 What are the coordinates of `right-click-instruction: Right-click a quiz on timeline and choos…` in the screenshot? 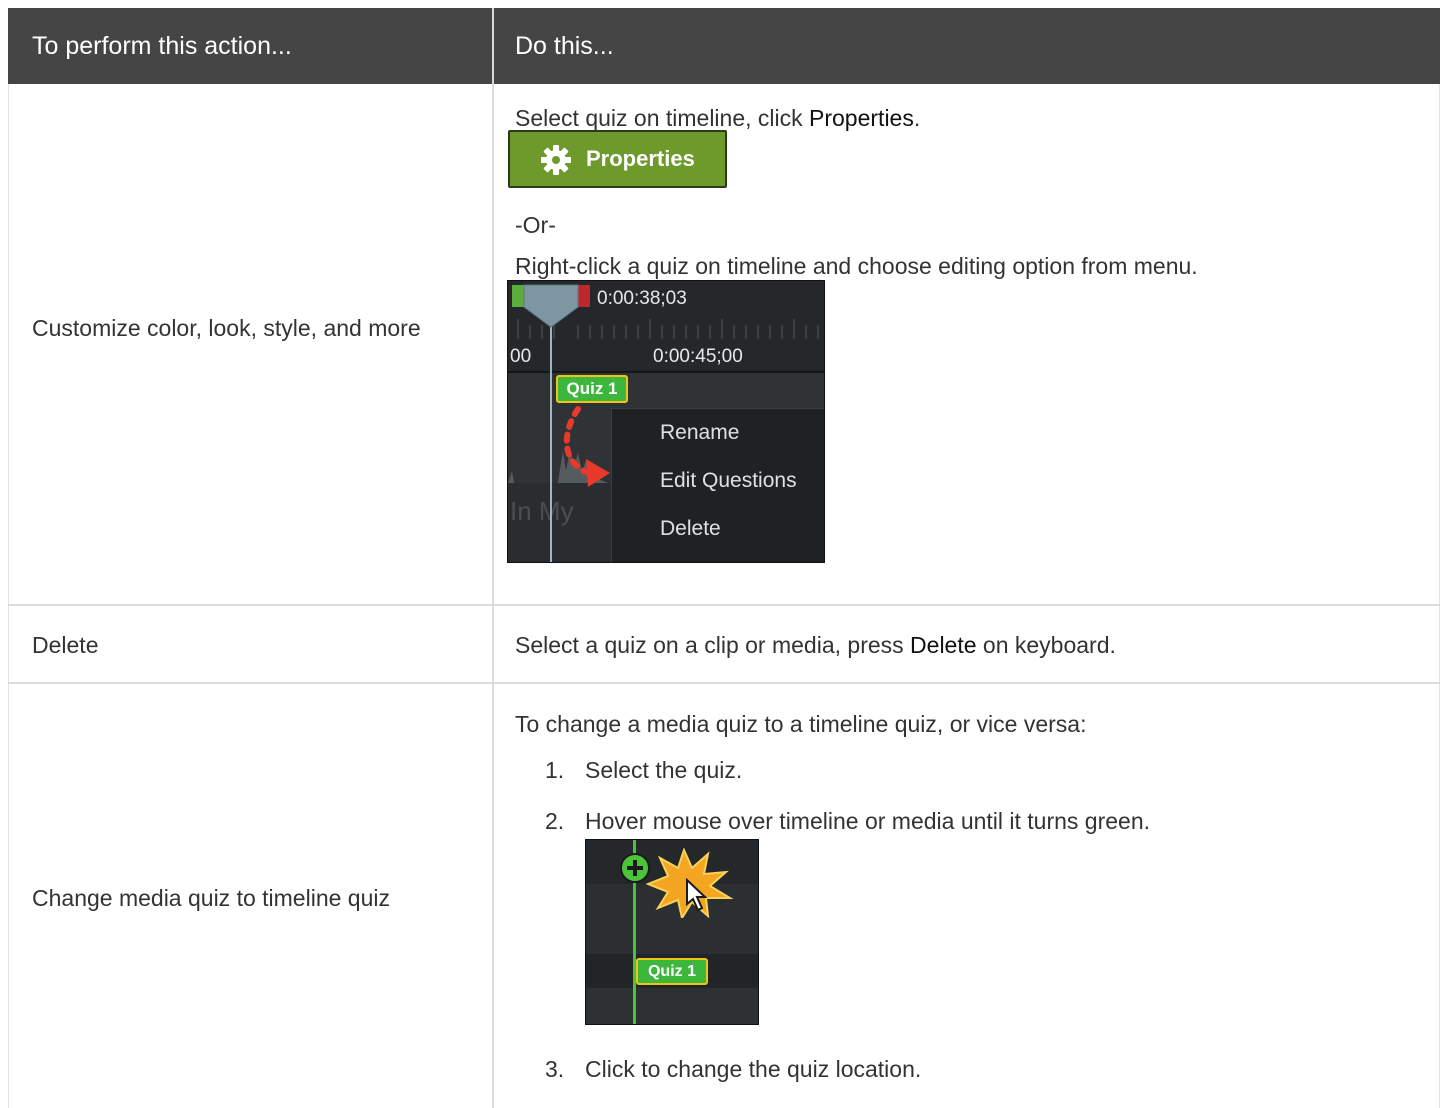 It's located at (856, 266).